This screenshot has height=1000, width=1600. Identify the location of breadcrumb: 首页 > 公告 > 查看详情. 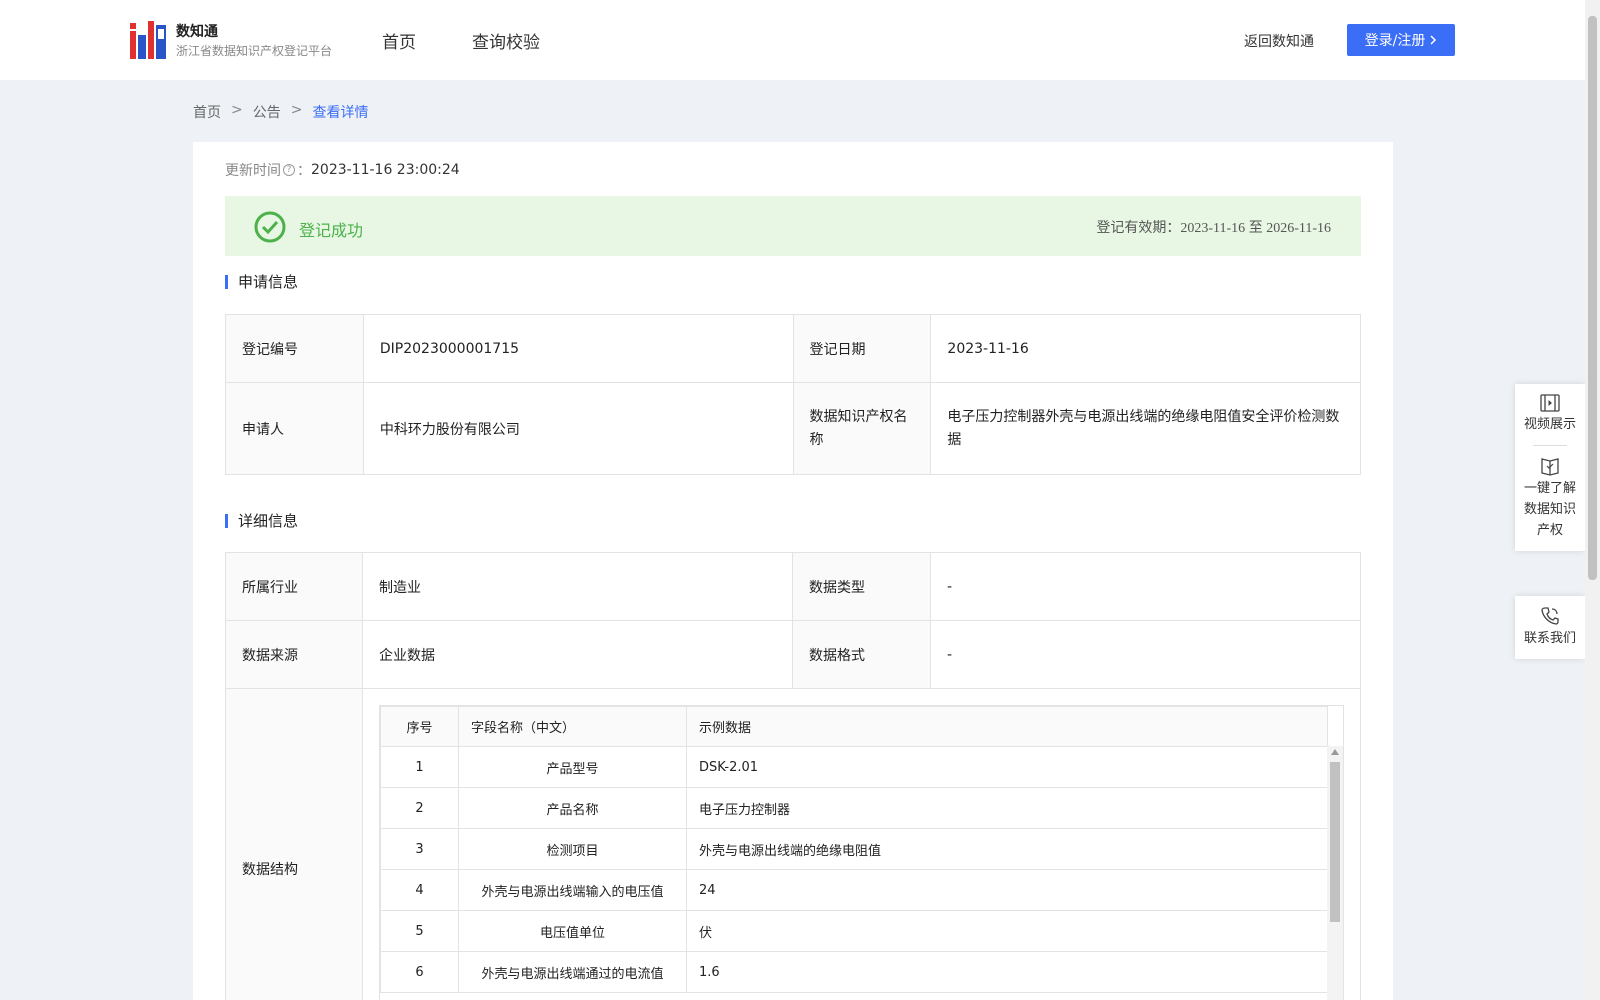
(280, 112).